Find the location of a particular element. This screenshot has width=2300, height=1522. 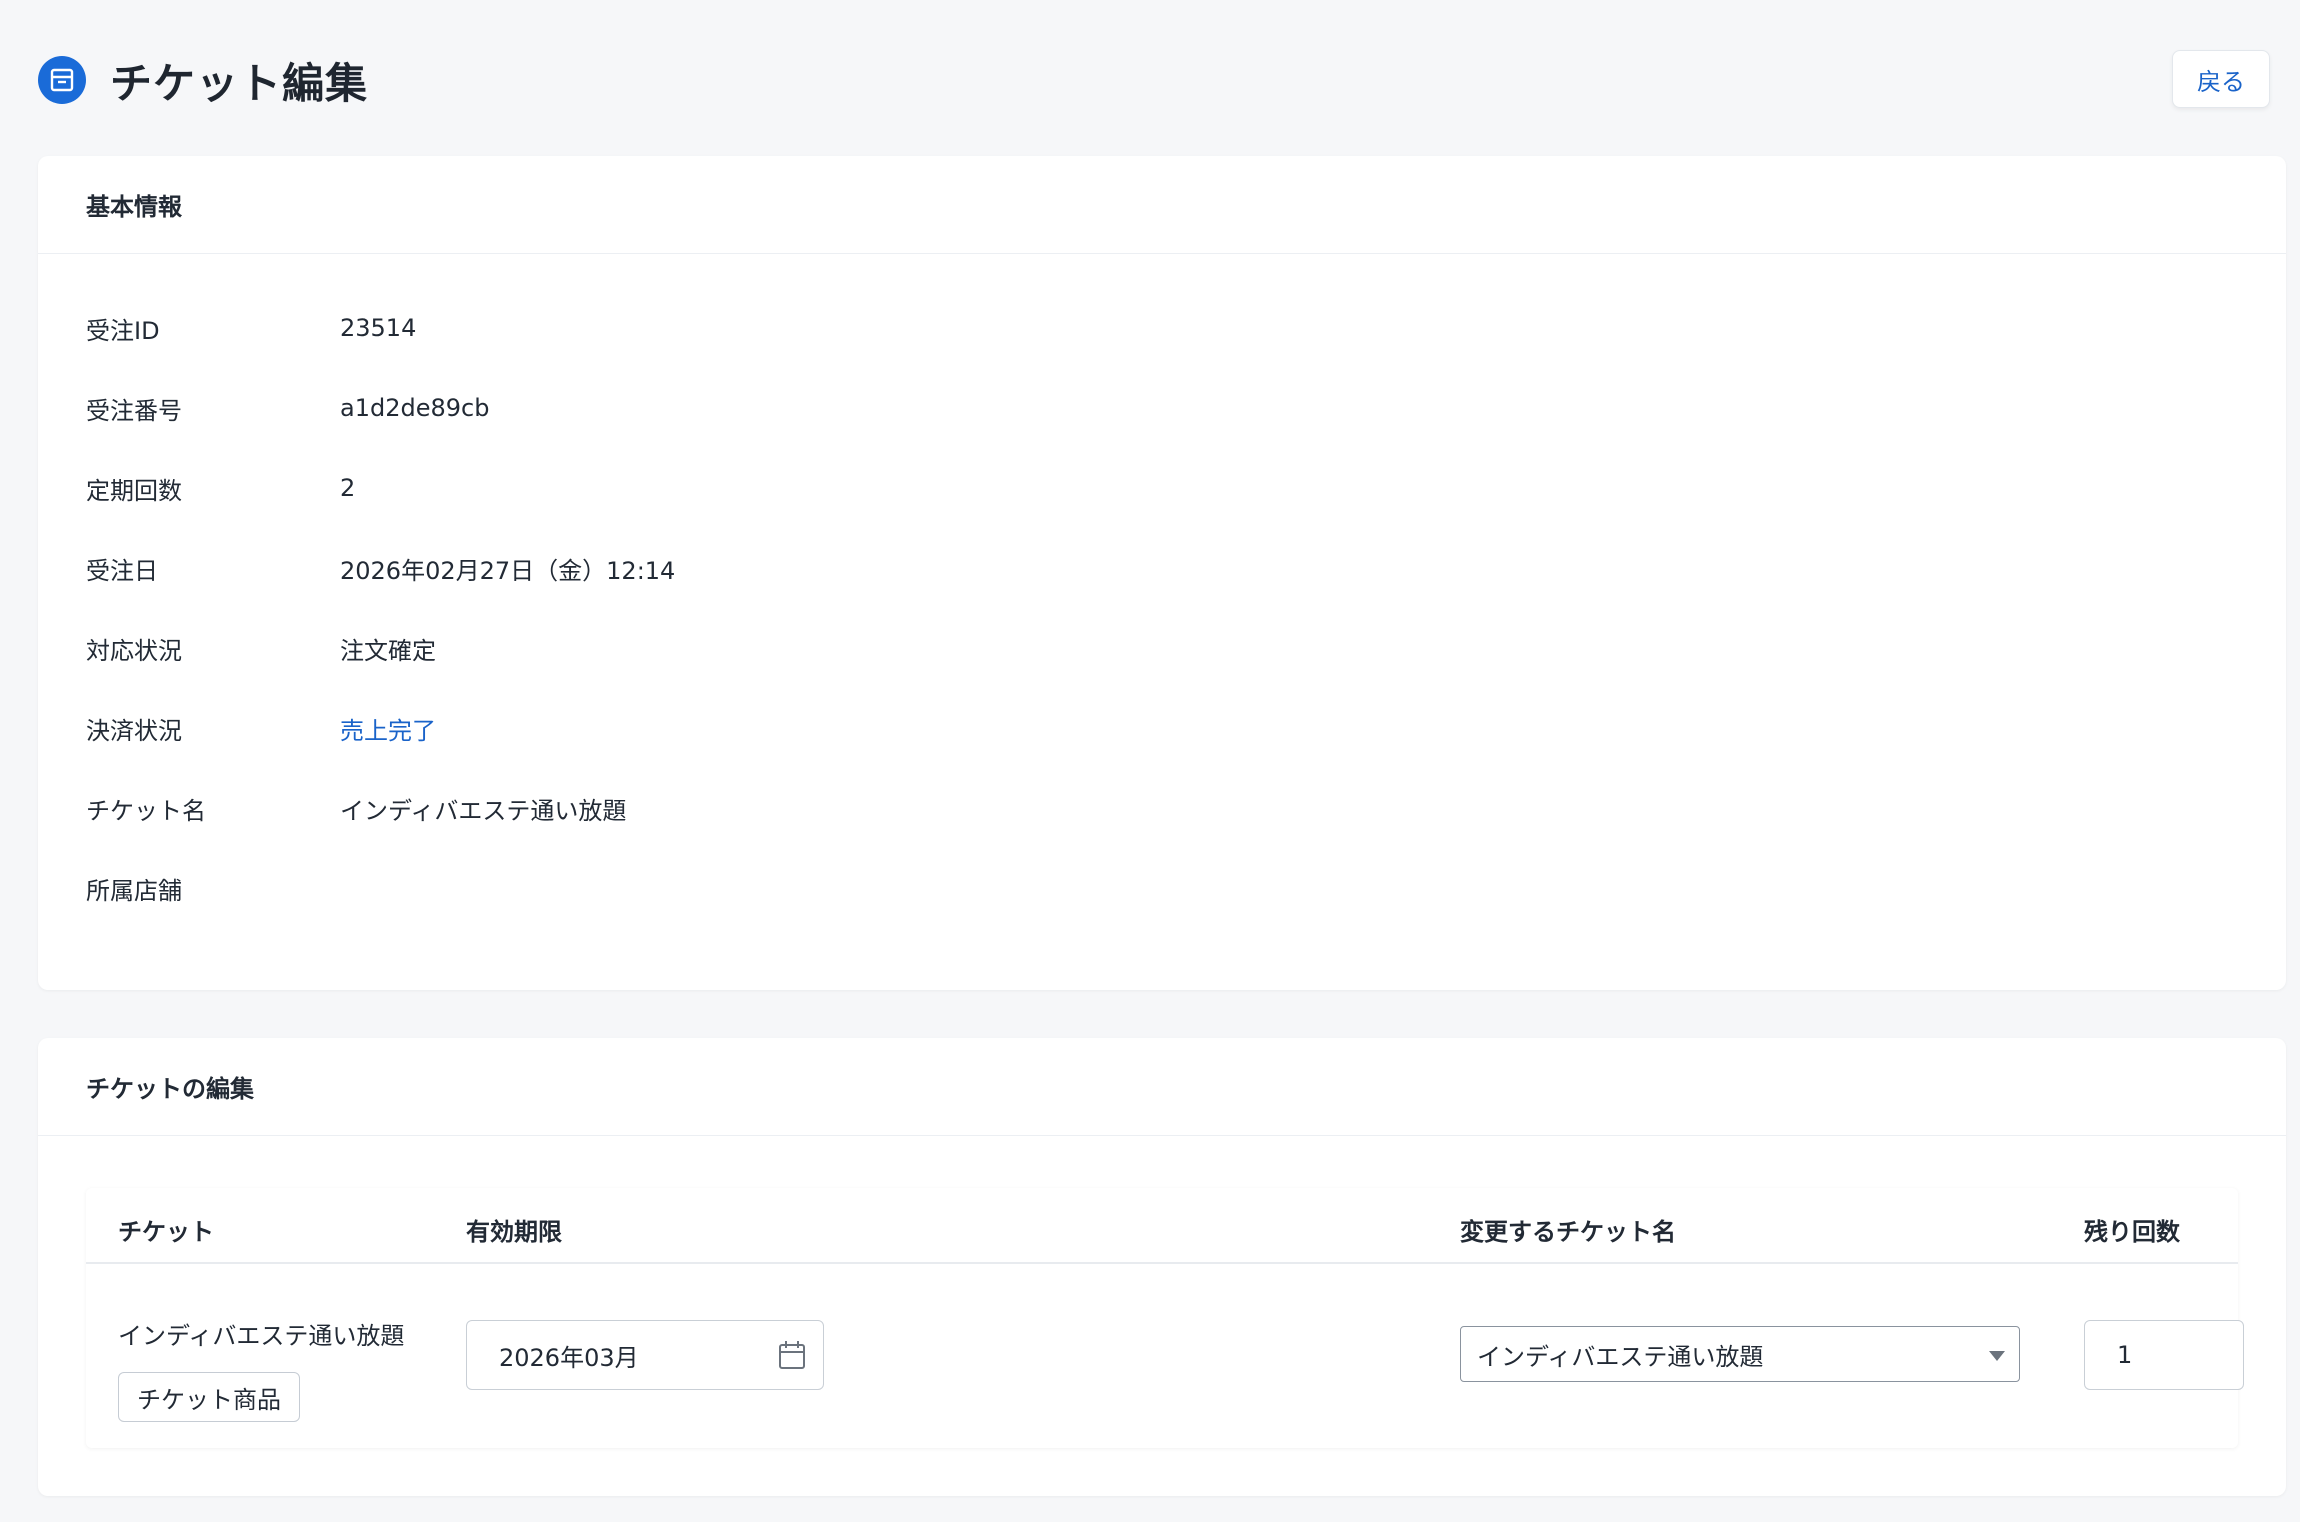

info-label: 定期回数 is located at coordinates (134, 490).